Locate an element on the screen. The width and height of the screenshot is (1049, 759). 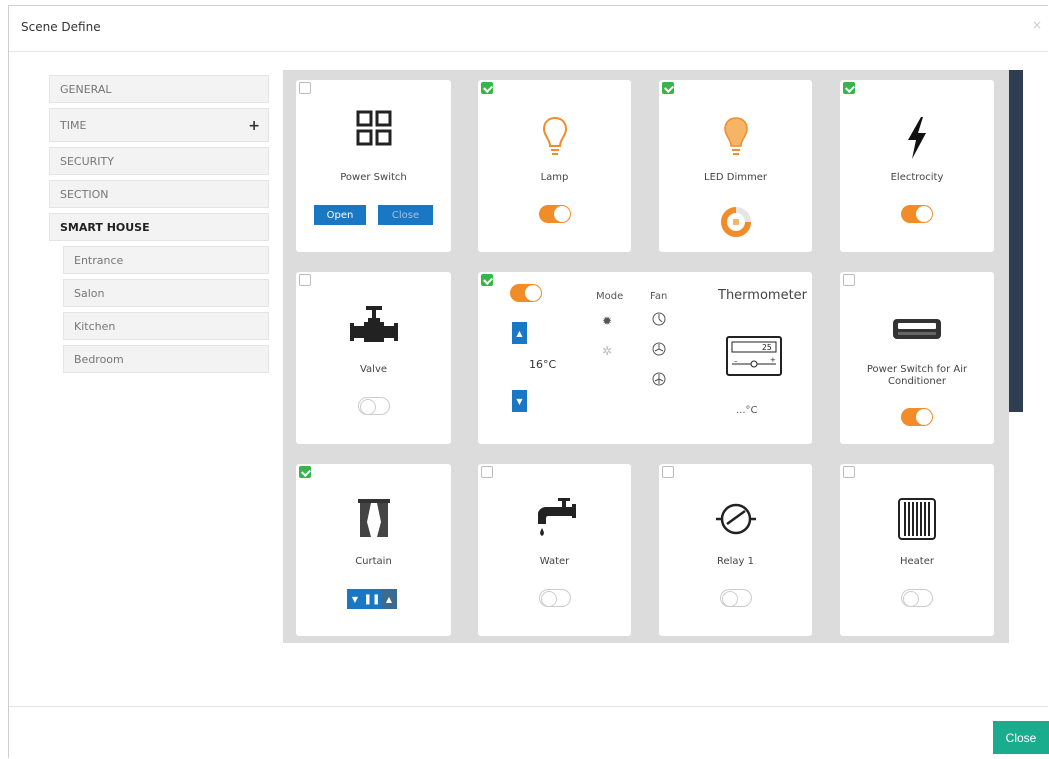
open-button: Open is located at coordinates (340, 215).